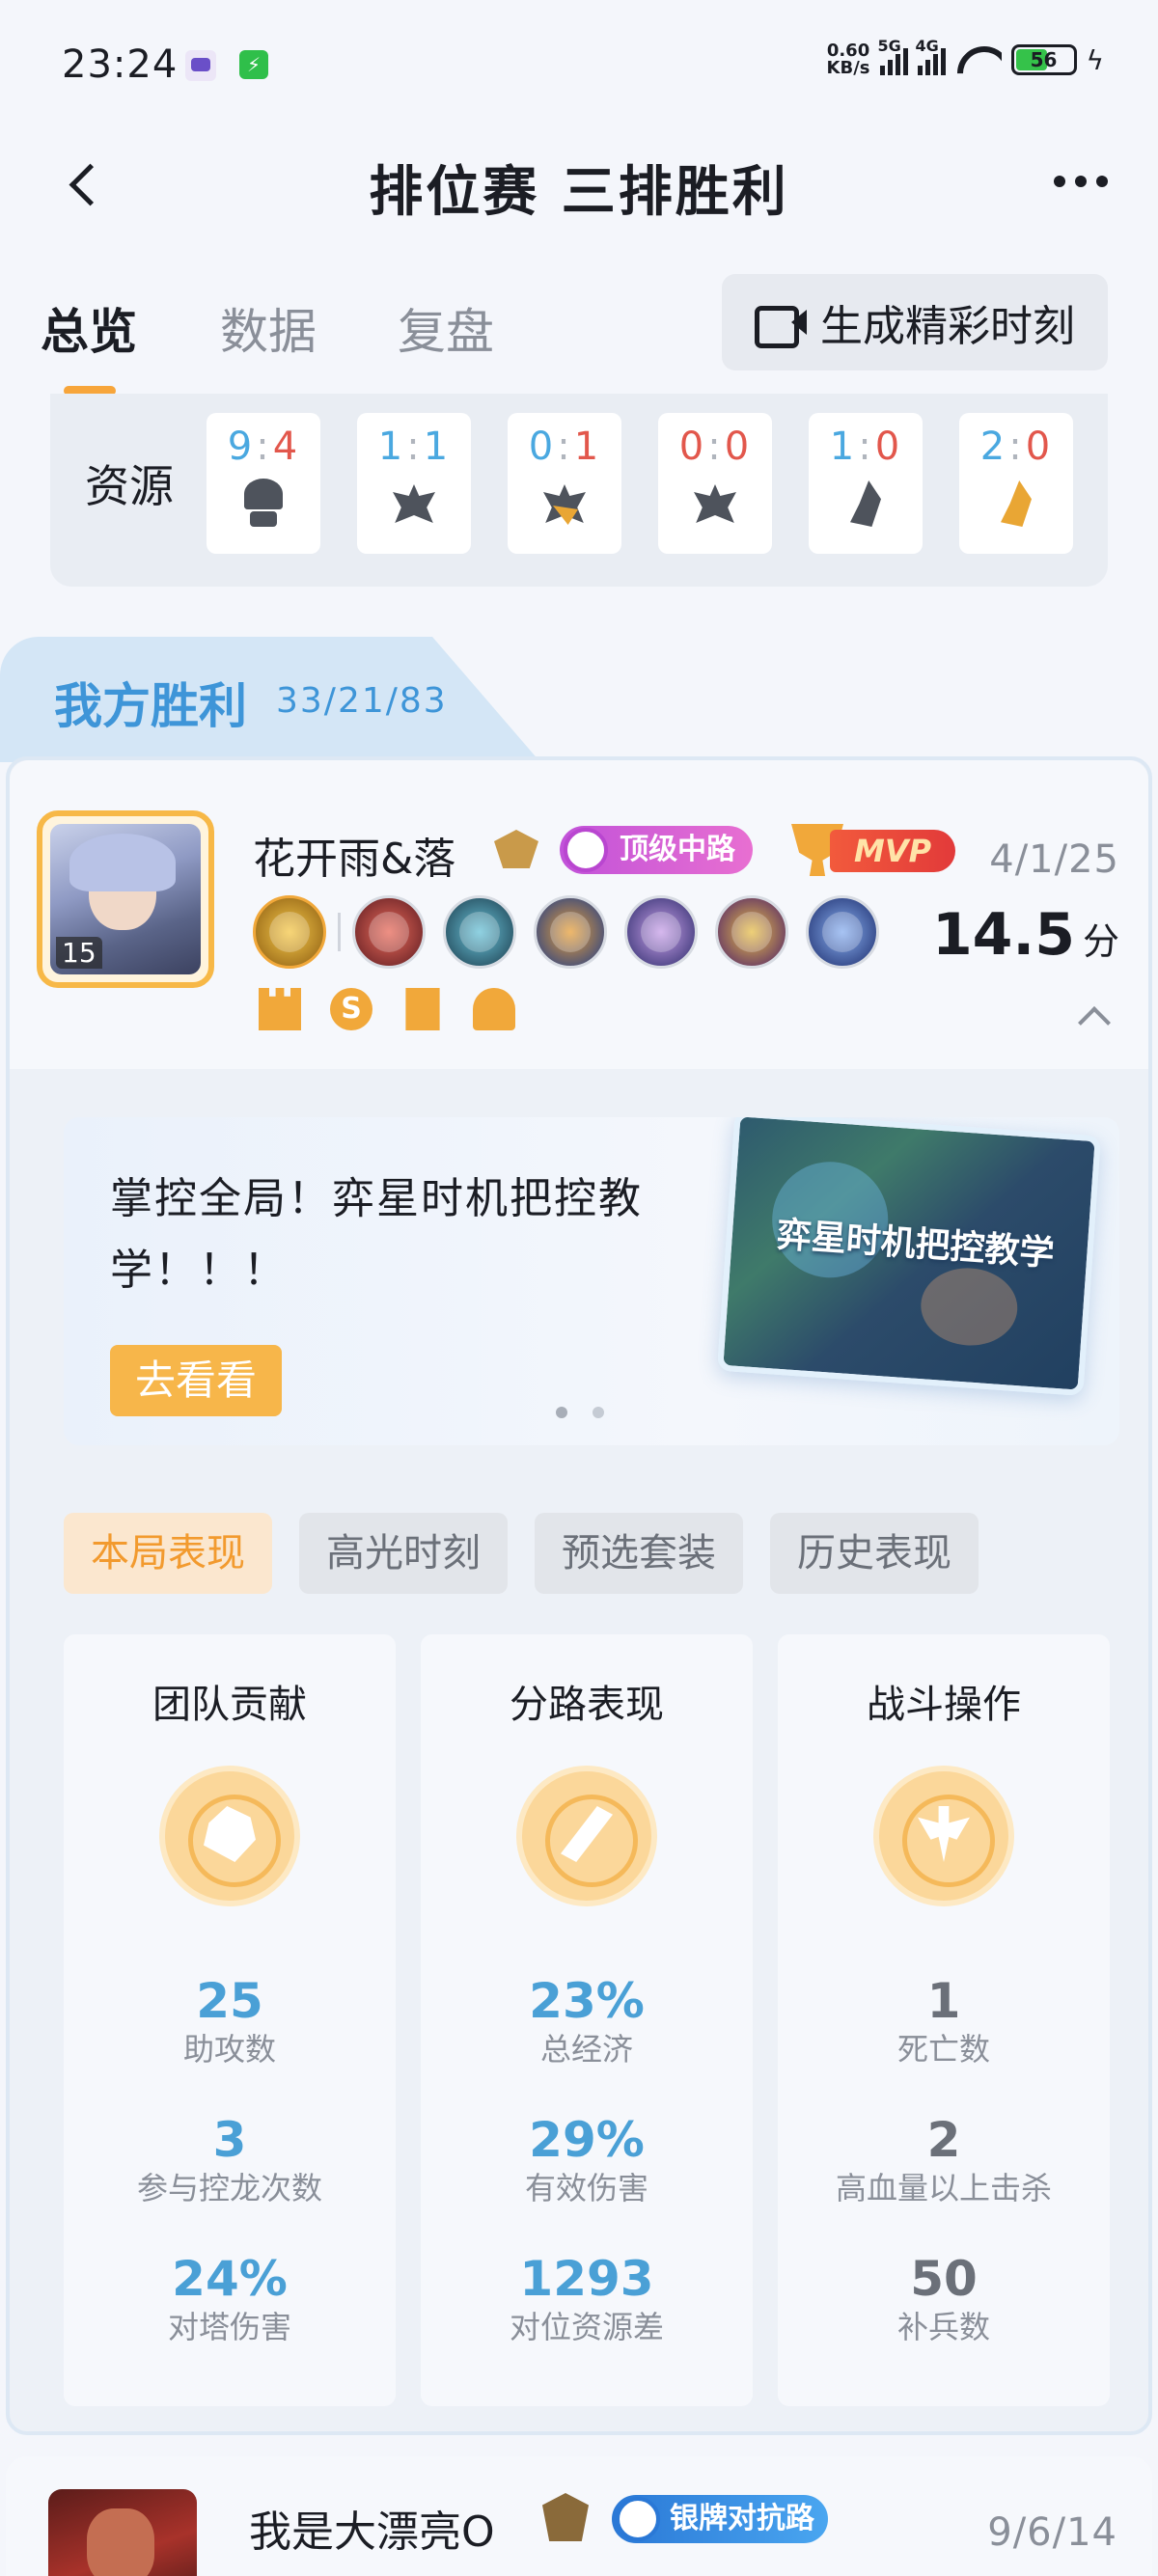  I want to click on role-tag: 银牌对抗路, so click(720, 2519).